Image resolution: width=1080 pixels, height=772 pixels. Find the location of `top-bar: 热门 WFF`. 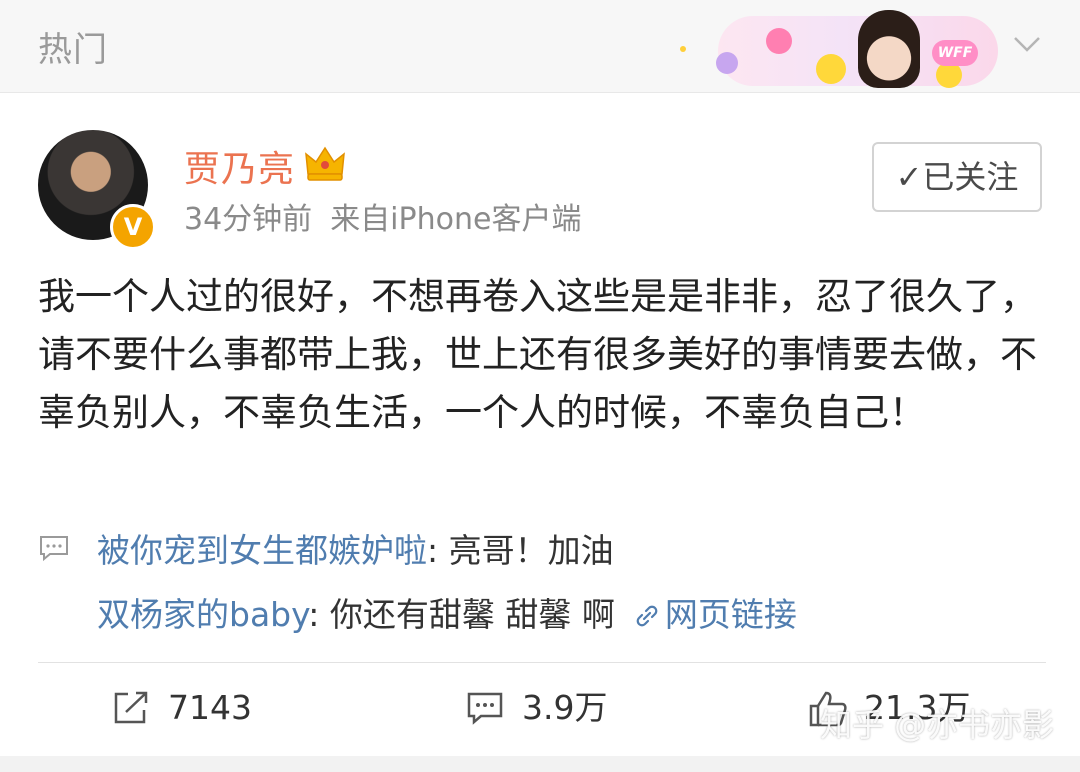

top-bar: 热门 WFF is located at coordinates (540, 46).